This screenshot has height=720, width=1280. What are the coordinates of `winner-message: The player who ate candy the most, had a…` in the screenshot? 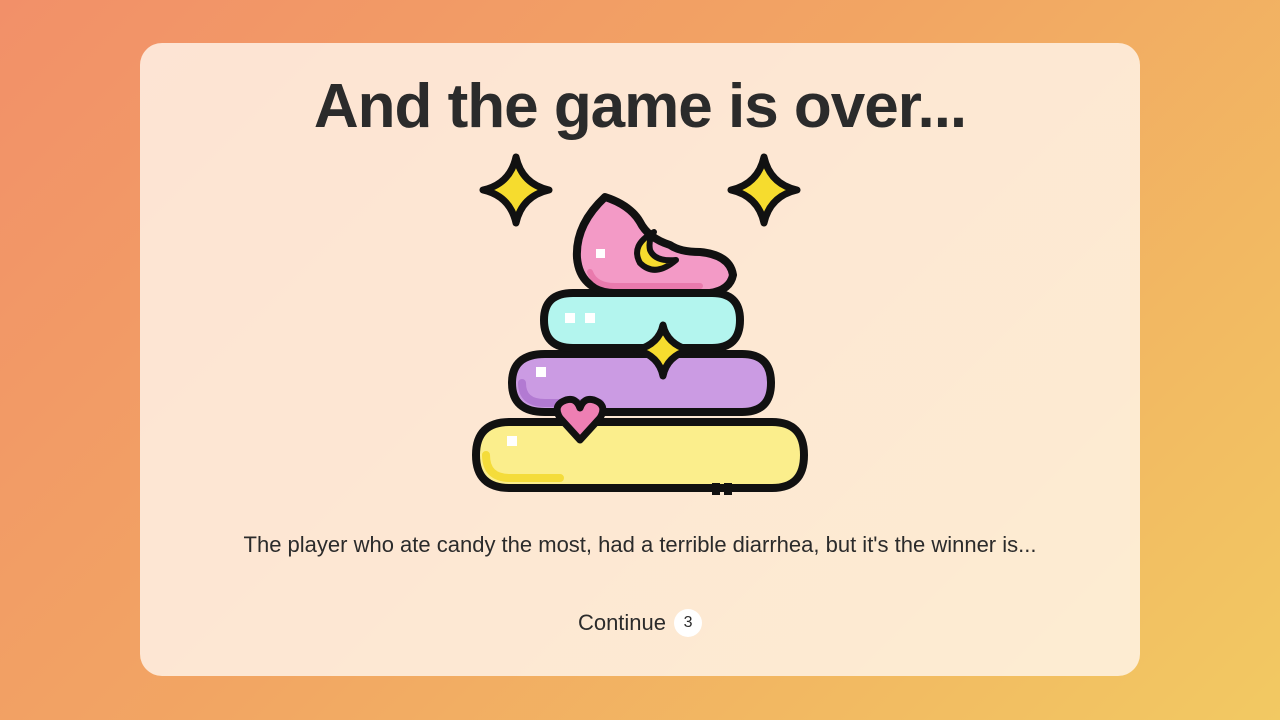 It's located at (640, 544).